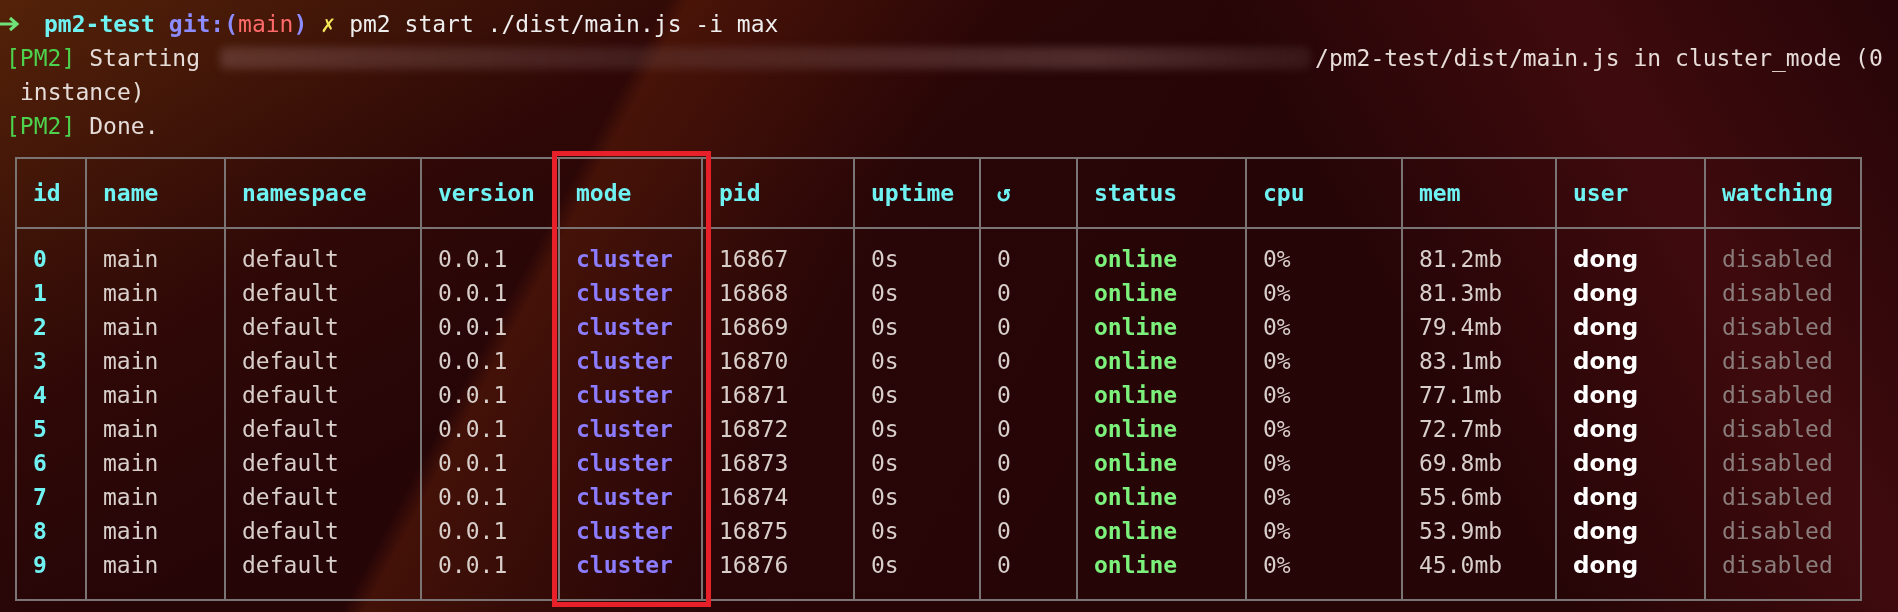  I want to click on table-cell-text: 45.0mb, so click(1460, 565).